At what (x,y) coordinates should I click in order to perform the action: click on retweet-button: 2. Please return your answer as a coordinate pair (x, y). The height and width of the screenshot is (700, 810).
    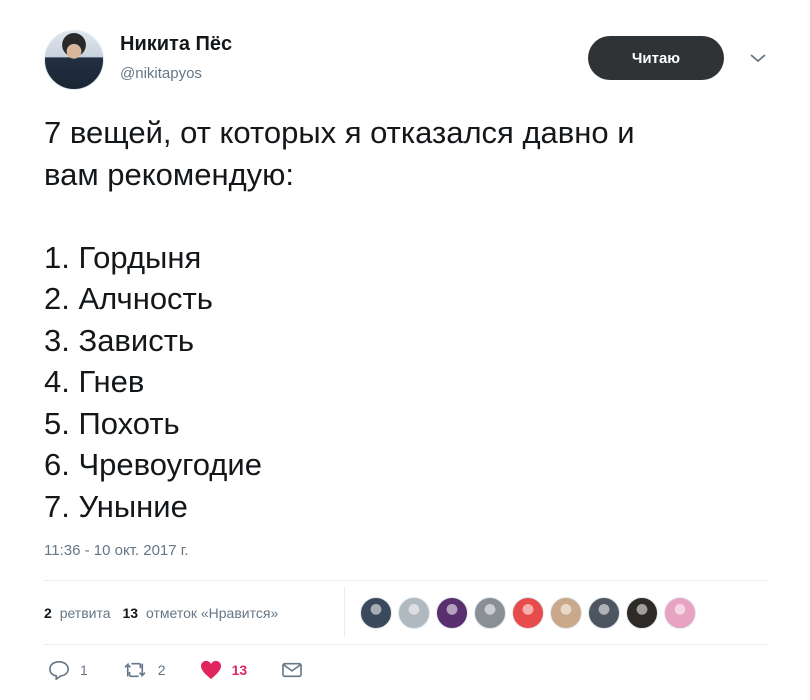
    Looking at the image, I should click on (144, 670).